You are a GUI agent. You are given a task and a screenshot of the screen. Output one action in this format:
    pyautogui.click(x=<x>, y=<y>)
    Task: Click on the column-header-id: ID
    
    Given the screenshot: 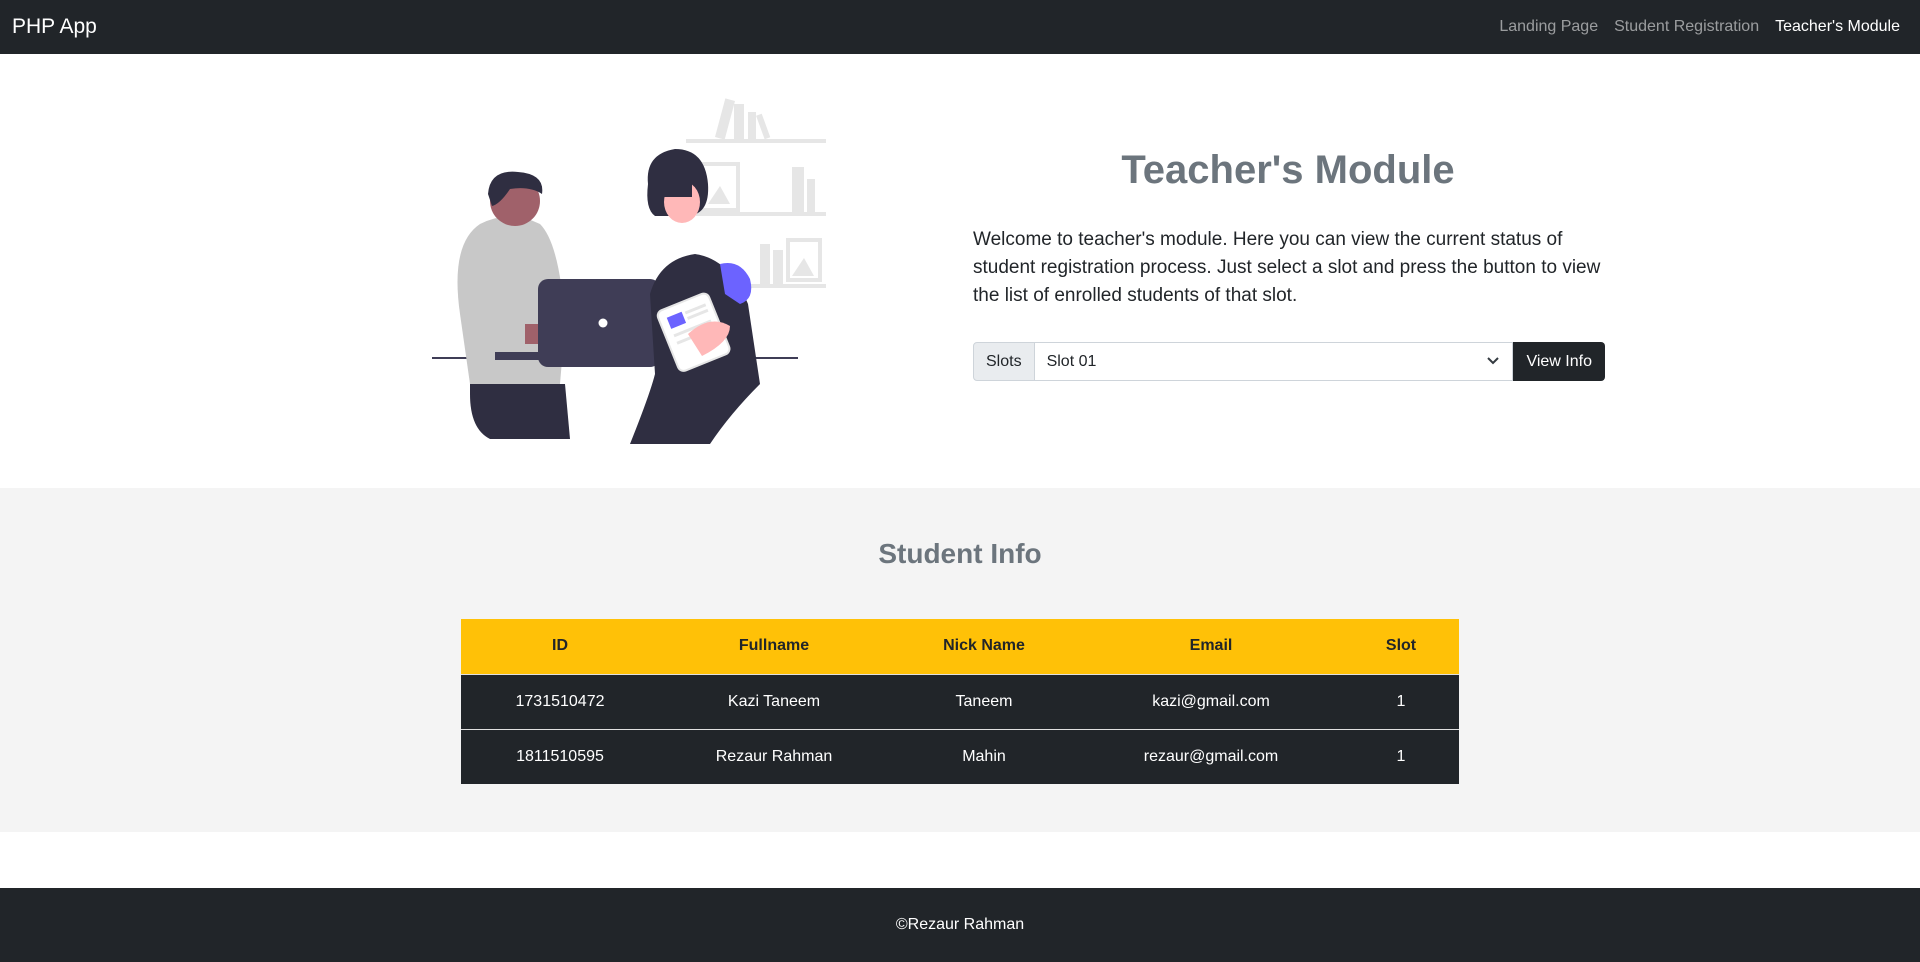 What is the action you would take?
    pyautogui.click(x=560, y=646)
    